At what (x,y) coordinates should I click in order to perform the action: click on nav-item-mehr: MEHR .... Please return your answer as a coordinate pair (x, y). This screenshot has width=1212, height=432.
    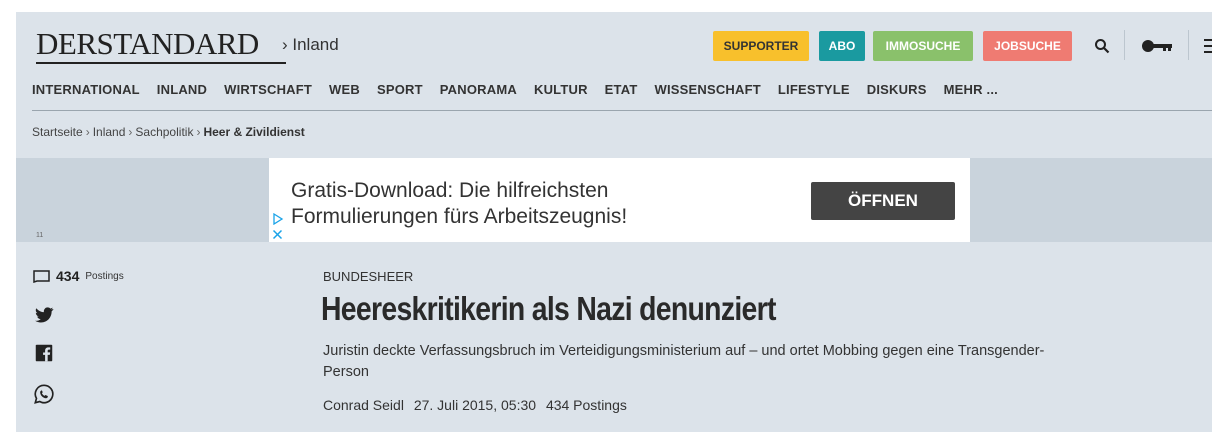
    Looking at the image, I should click on (971, 95).